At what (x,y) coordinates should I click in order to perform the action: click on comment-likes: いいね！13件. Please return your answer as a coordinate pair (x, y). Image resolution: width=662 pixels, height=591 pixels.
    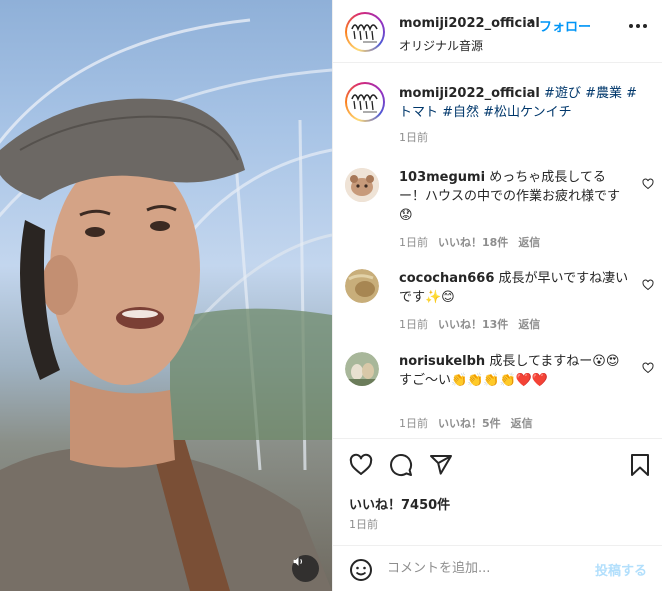
    Looking at the image, I should click on (473, 324).